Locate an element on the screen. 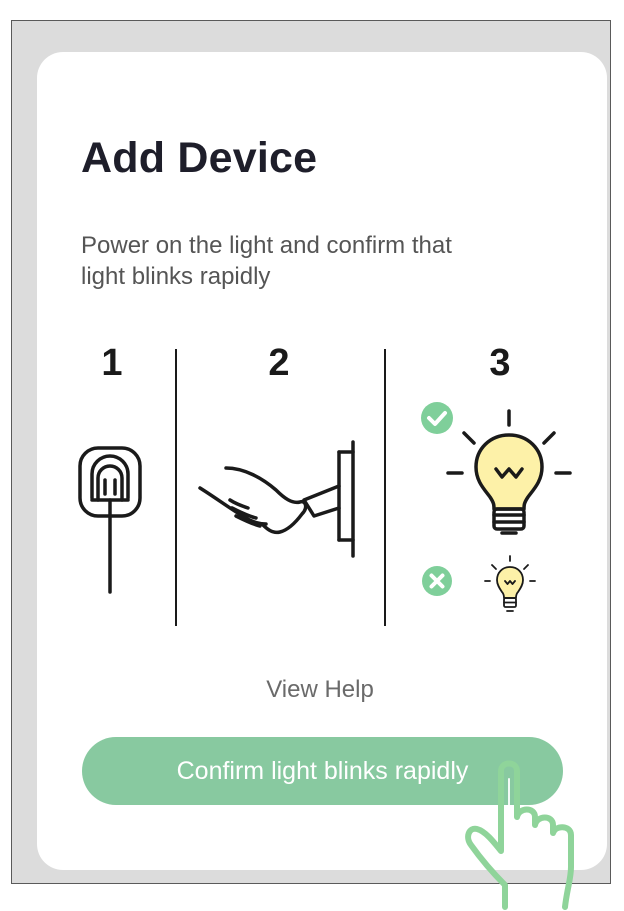  x-circle-icon is located at coordinates (437, 581).